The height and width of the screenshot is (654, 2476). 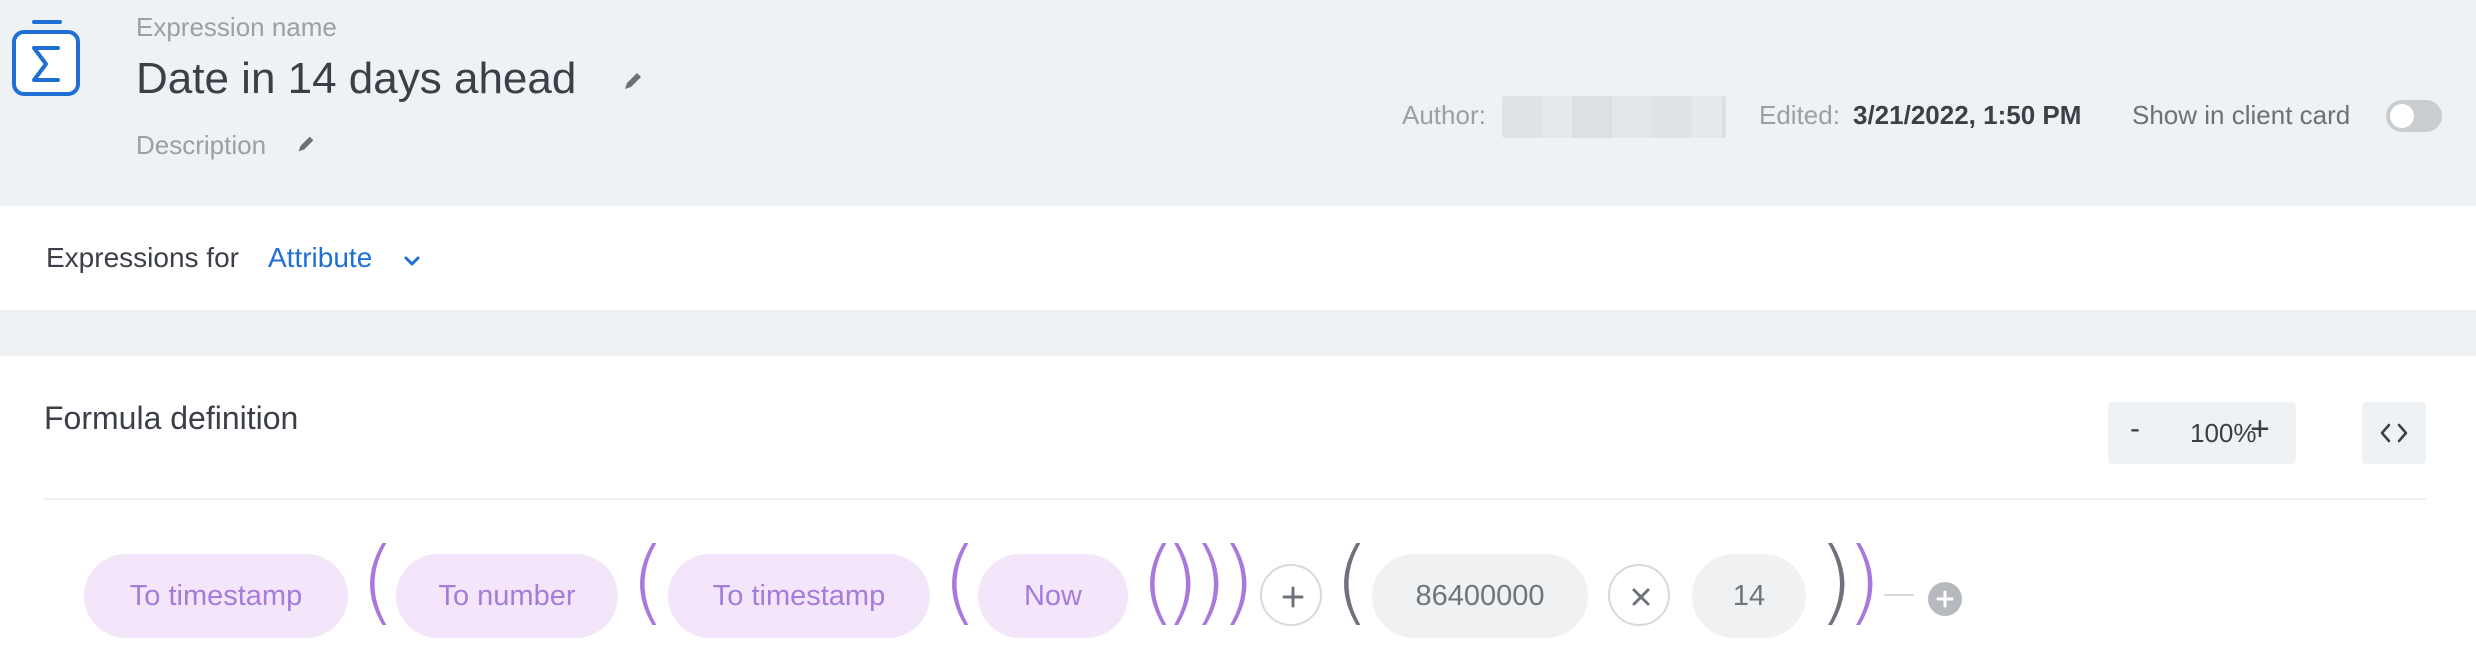 What do you see at coordinates (46, 57) in the screenshot?
I see `sigma-icon` at bounding box center [46, 57].